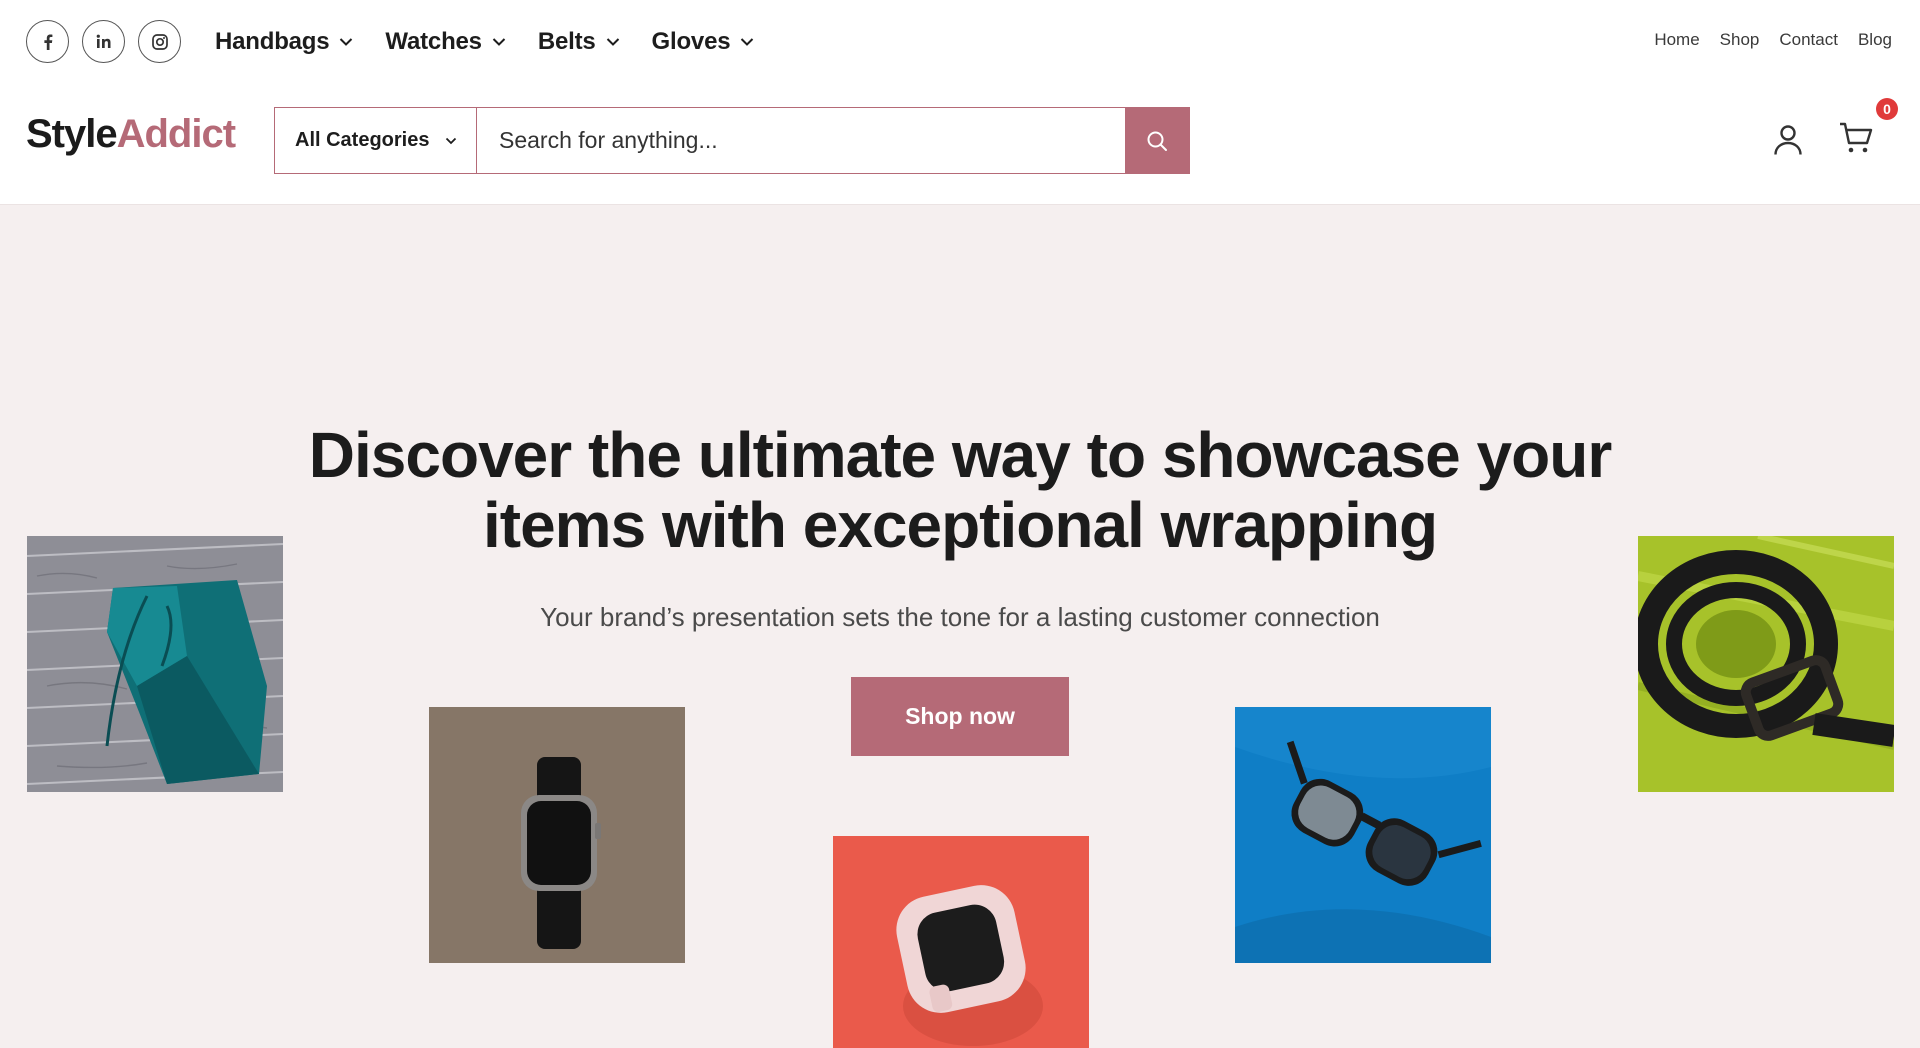  What do you see at coordinates (155, 664) in the screenshot?
I see `teal-handbag-photo` at bounding box center [155, 664].